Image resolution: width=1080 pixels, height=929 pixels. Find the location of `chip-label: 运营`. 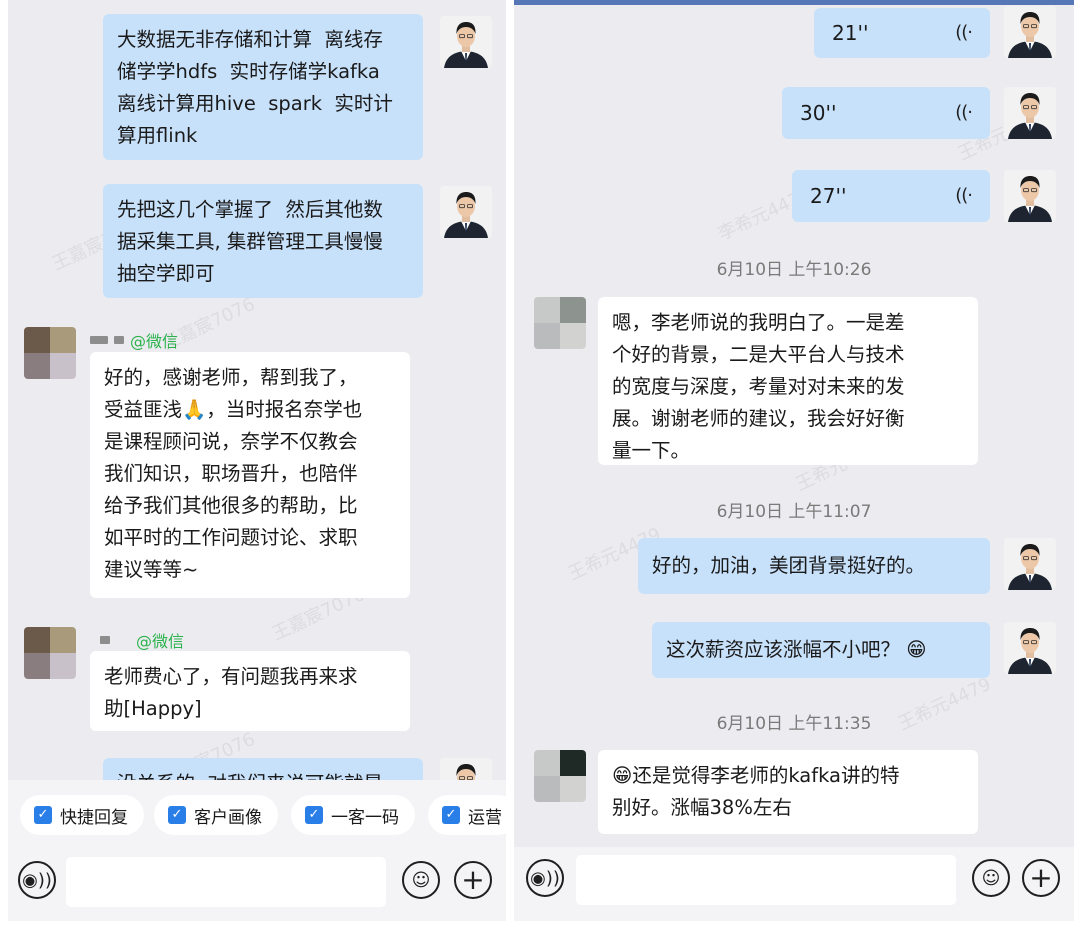

chip-label: 运营 is located at coordinates (485, 817).